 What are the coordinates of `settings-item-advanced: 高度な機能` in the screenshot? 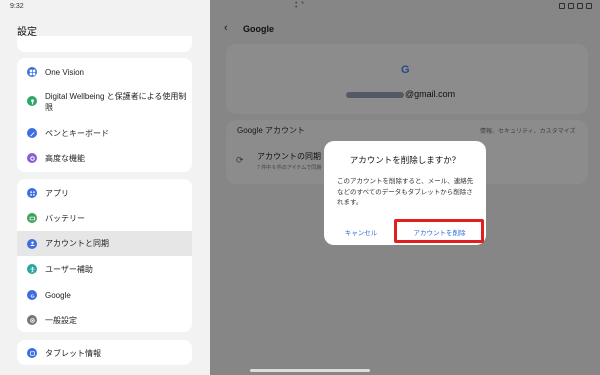 It's located at (104, 158).